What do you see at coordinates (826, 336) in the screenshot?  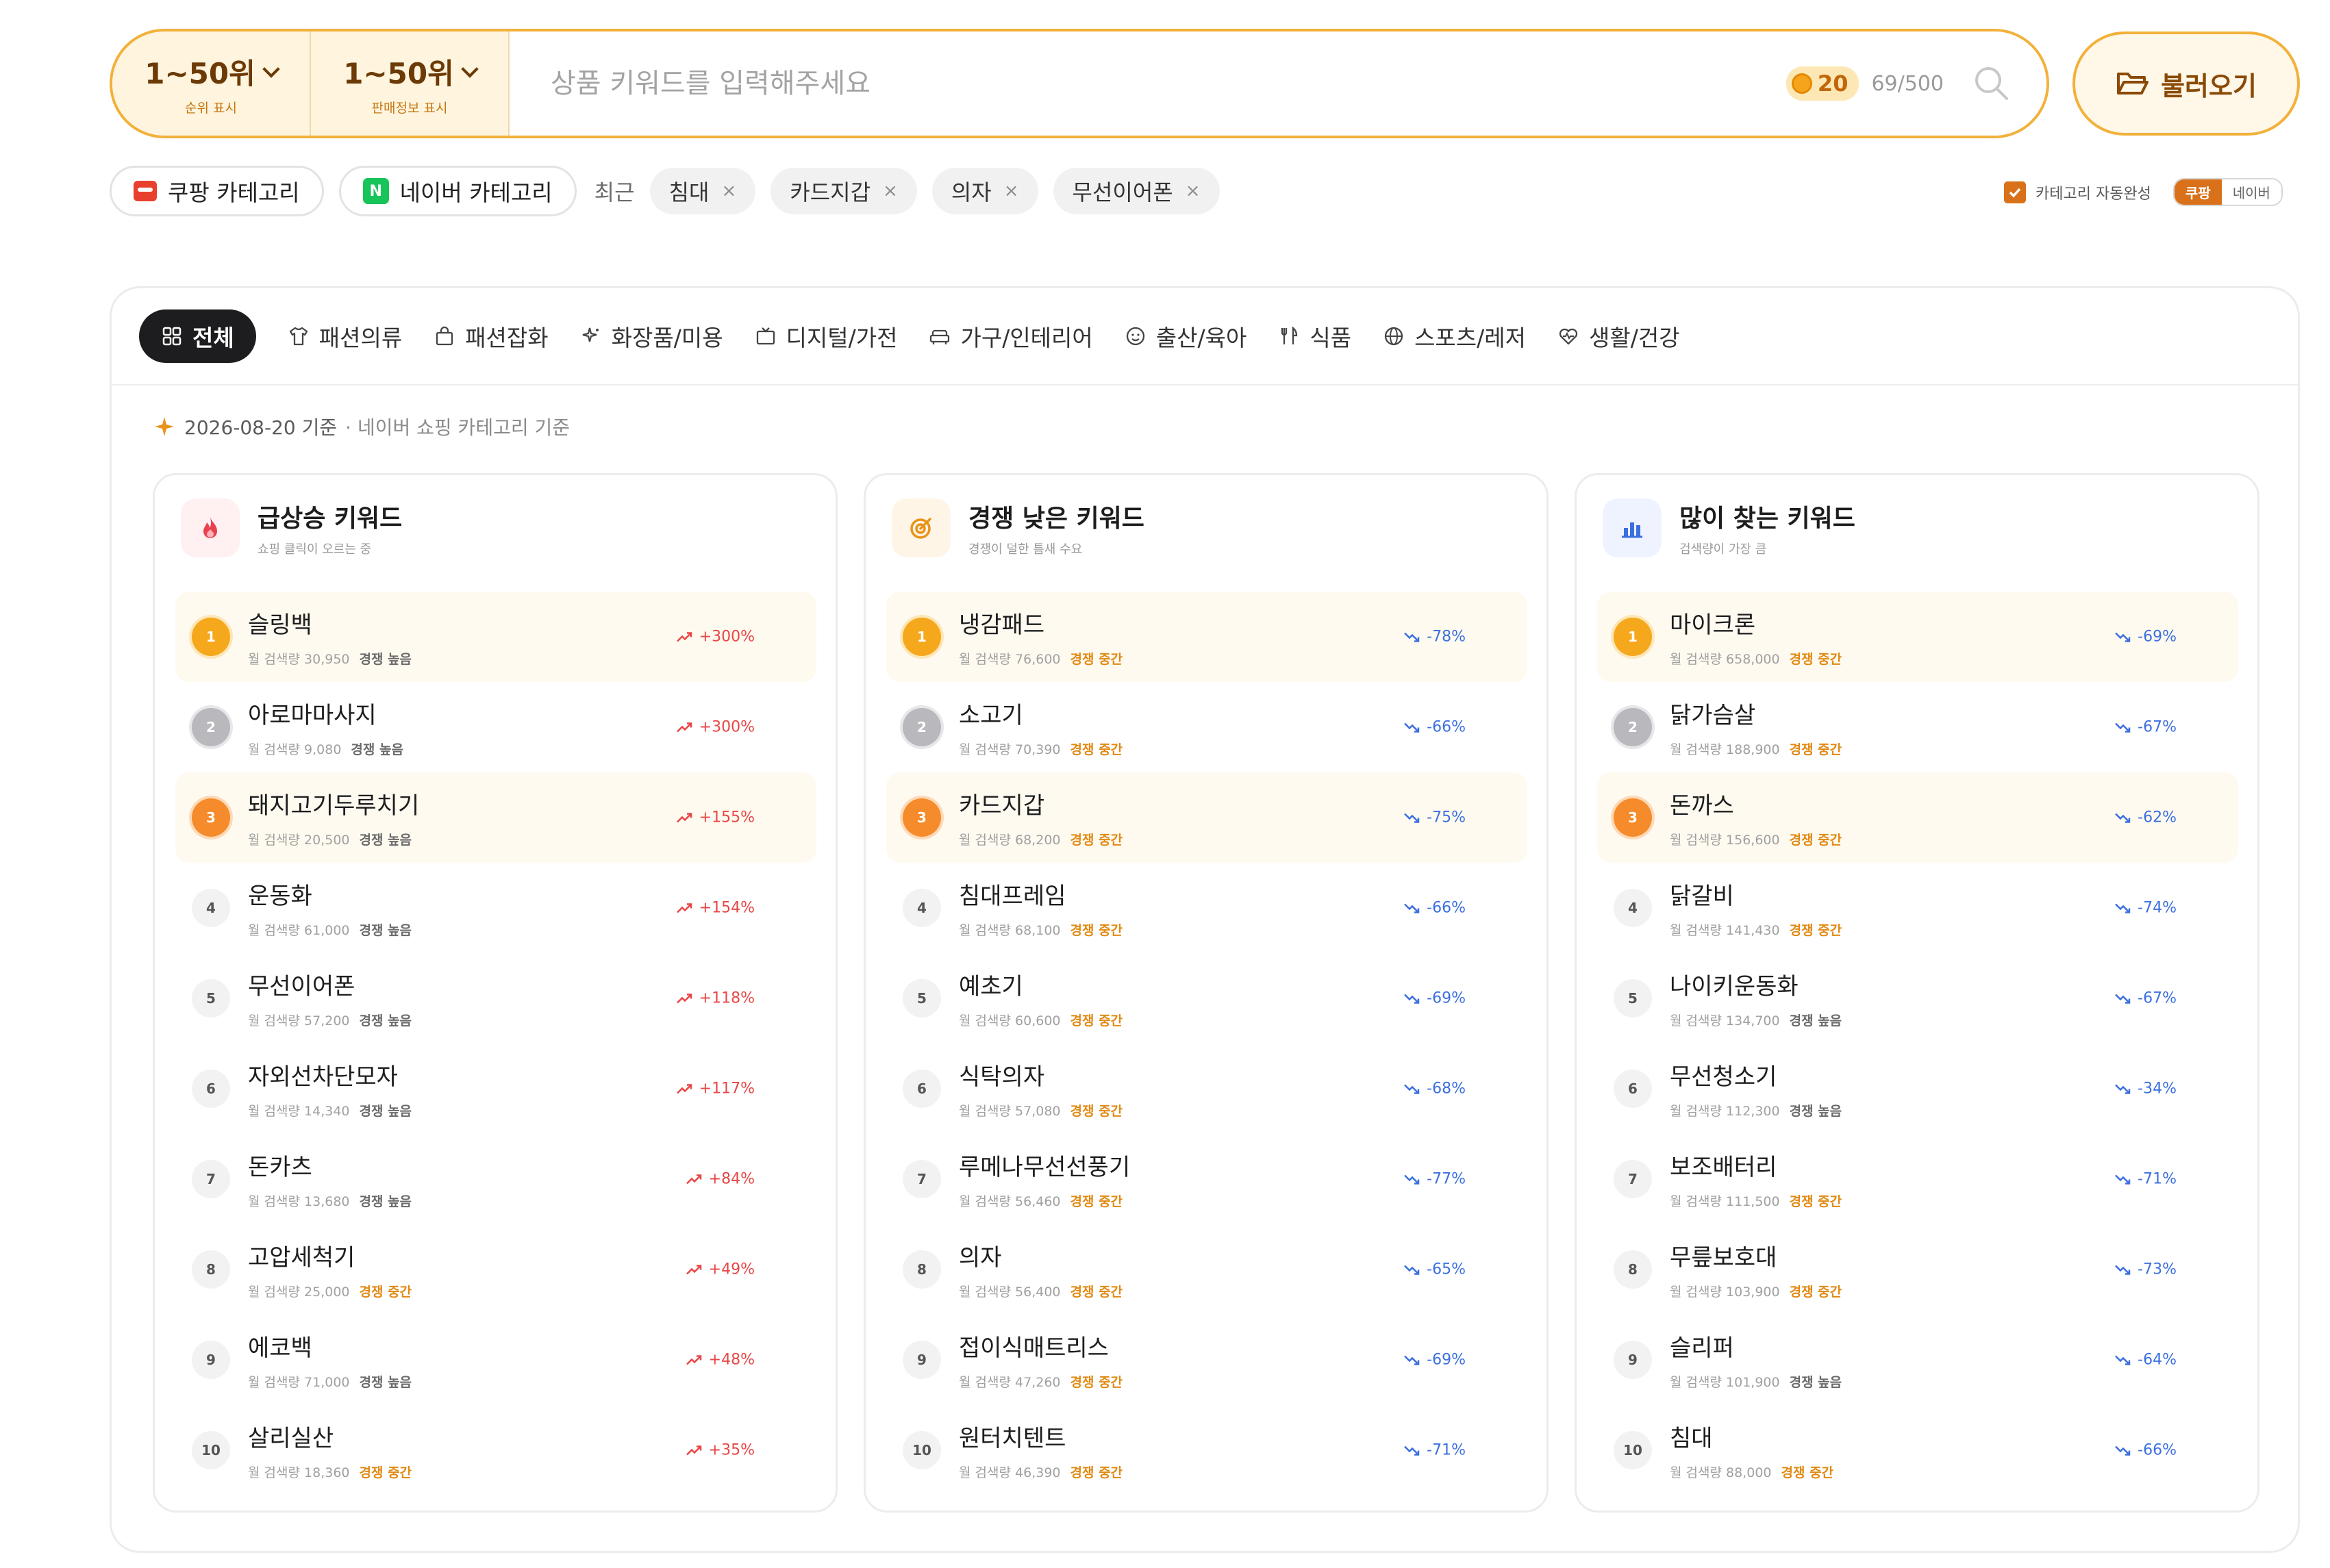 I see `tab-4: 디지털/가전` at bounding box center [826, 336].